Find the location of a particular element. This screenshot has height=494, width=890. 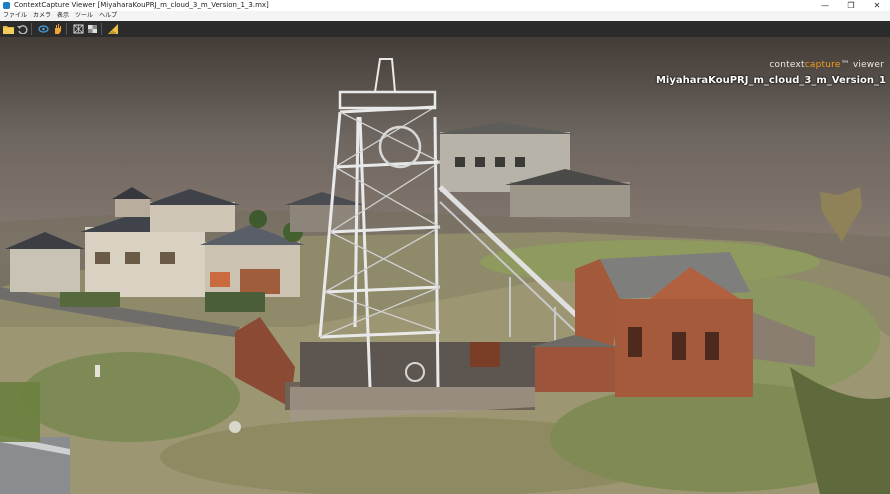

toolbar is located at coordinates (445, 29).